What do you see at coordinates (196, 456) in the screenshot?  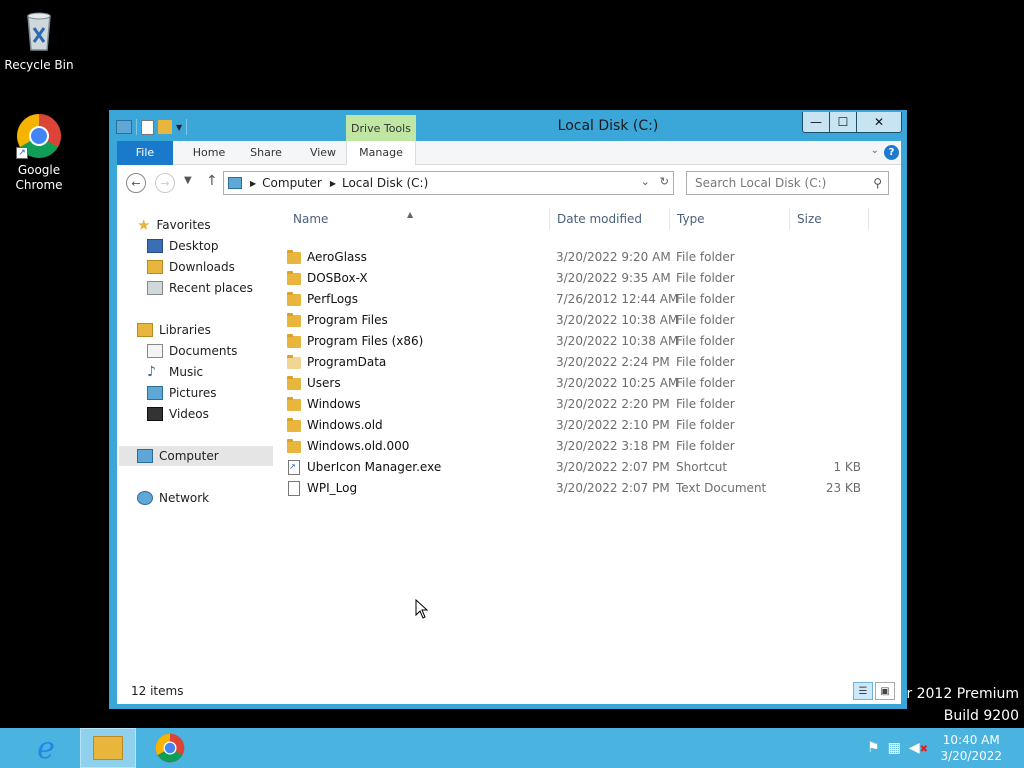 I see `nav-computer: Computer` at bounding box center [196, 456].